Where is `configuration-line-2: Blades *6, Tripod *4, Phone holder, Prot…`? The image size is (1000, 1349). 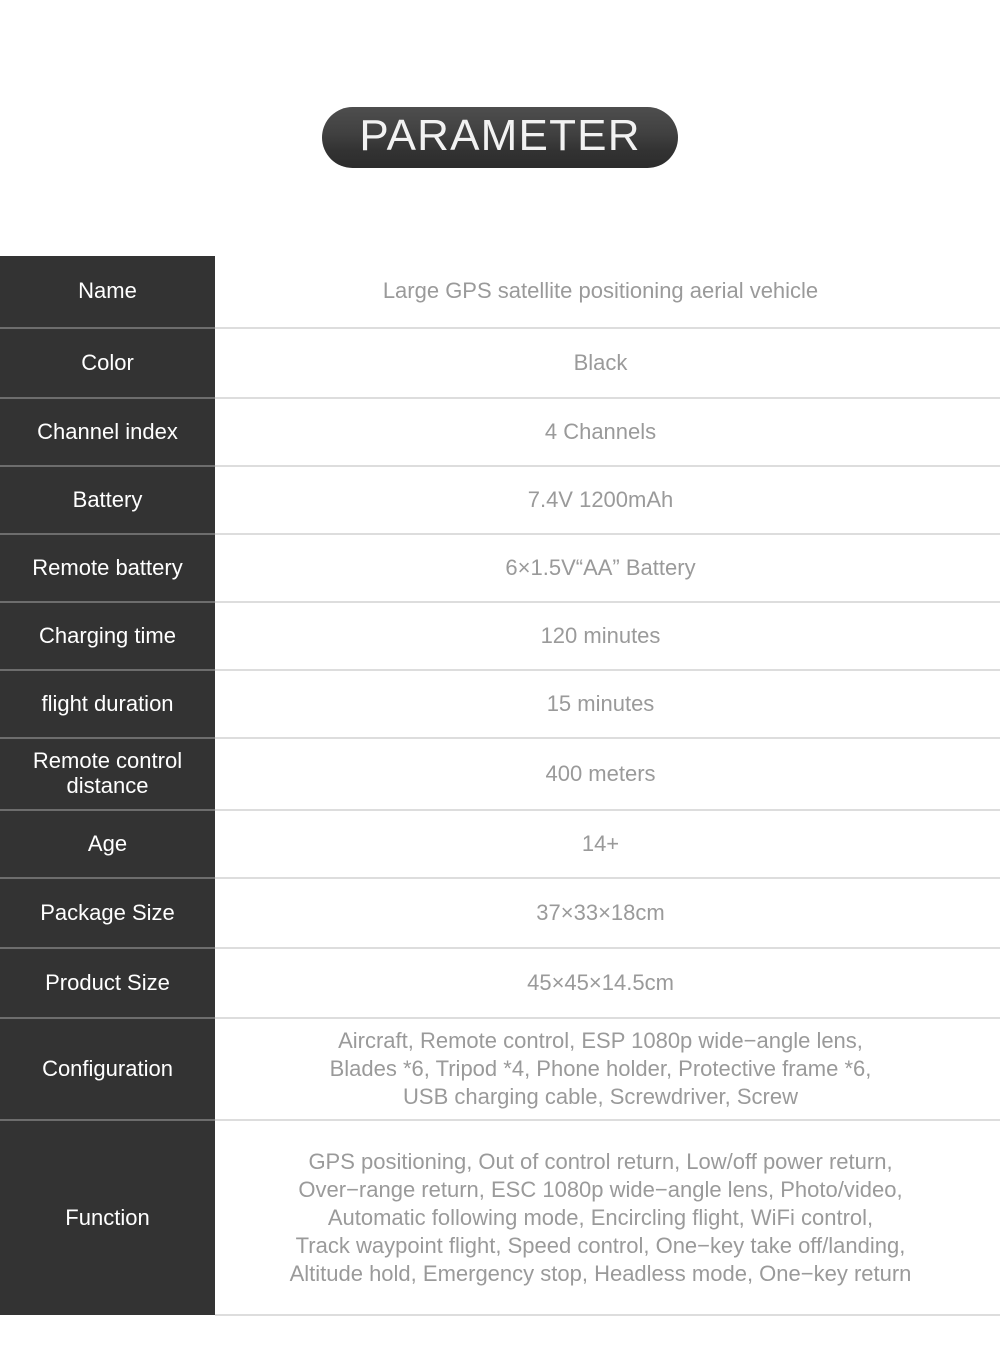 configuration-line-2: Blades *6, Tripod *4, Phone holder, Prot… is located at coordinates (600, 1069).